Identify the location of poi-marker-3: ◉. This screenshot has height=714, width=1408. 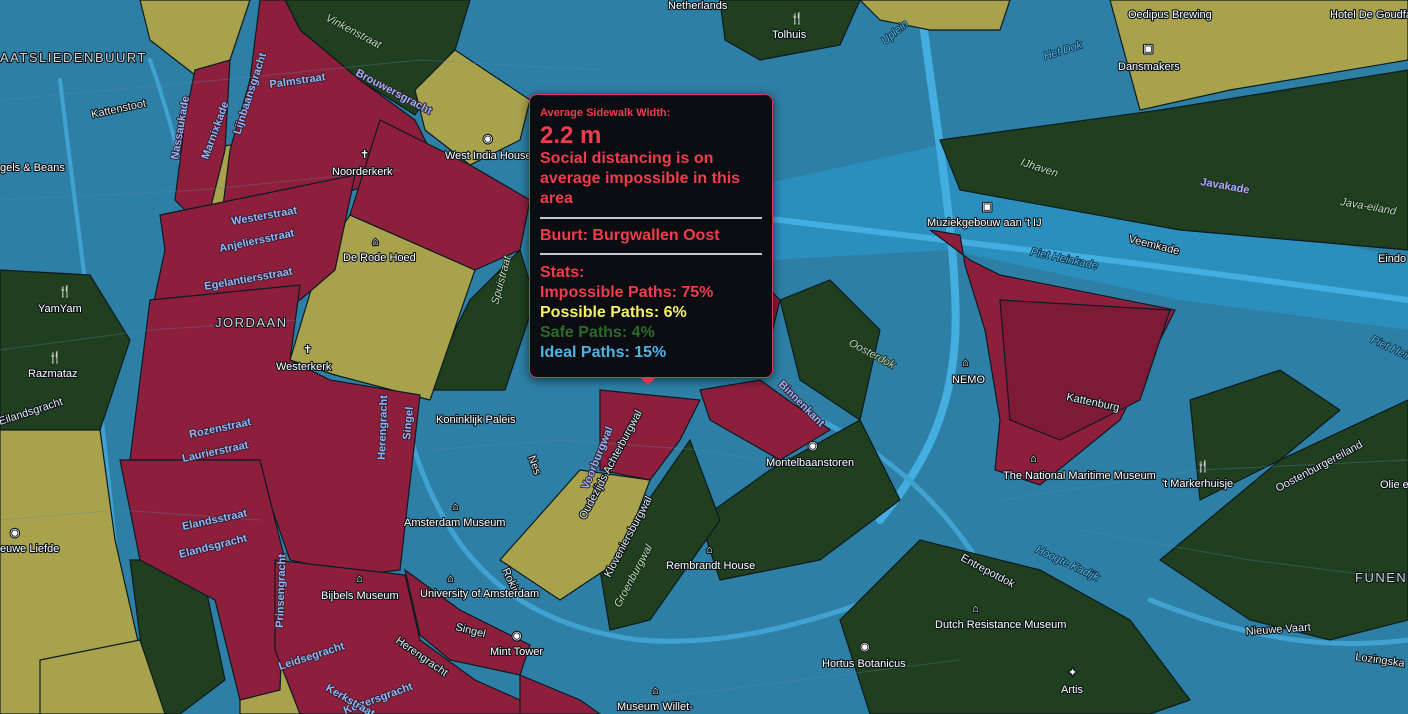
(488, 139).